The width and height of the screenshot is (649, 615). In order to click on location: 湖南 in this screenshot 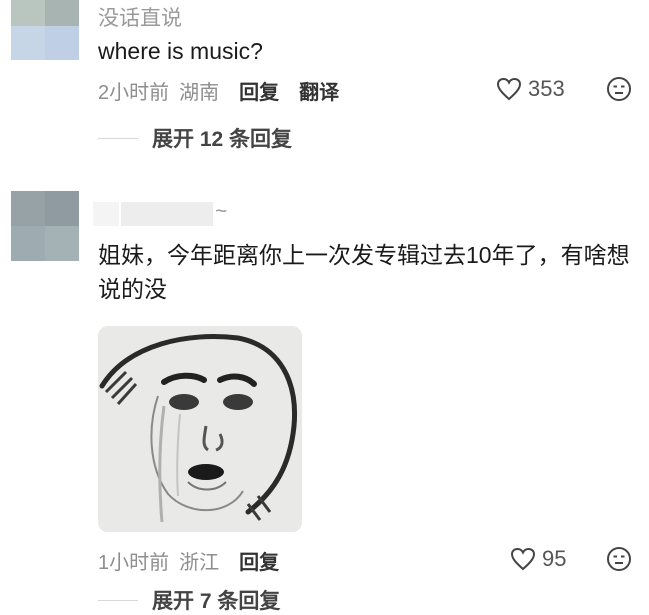, I will do `click(199, 93)`.